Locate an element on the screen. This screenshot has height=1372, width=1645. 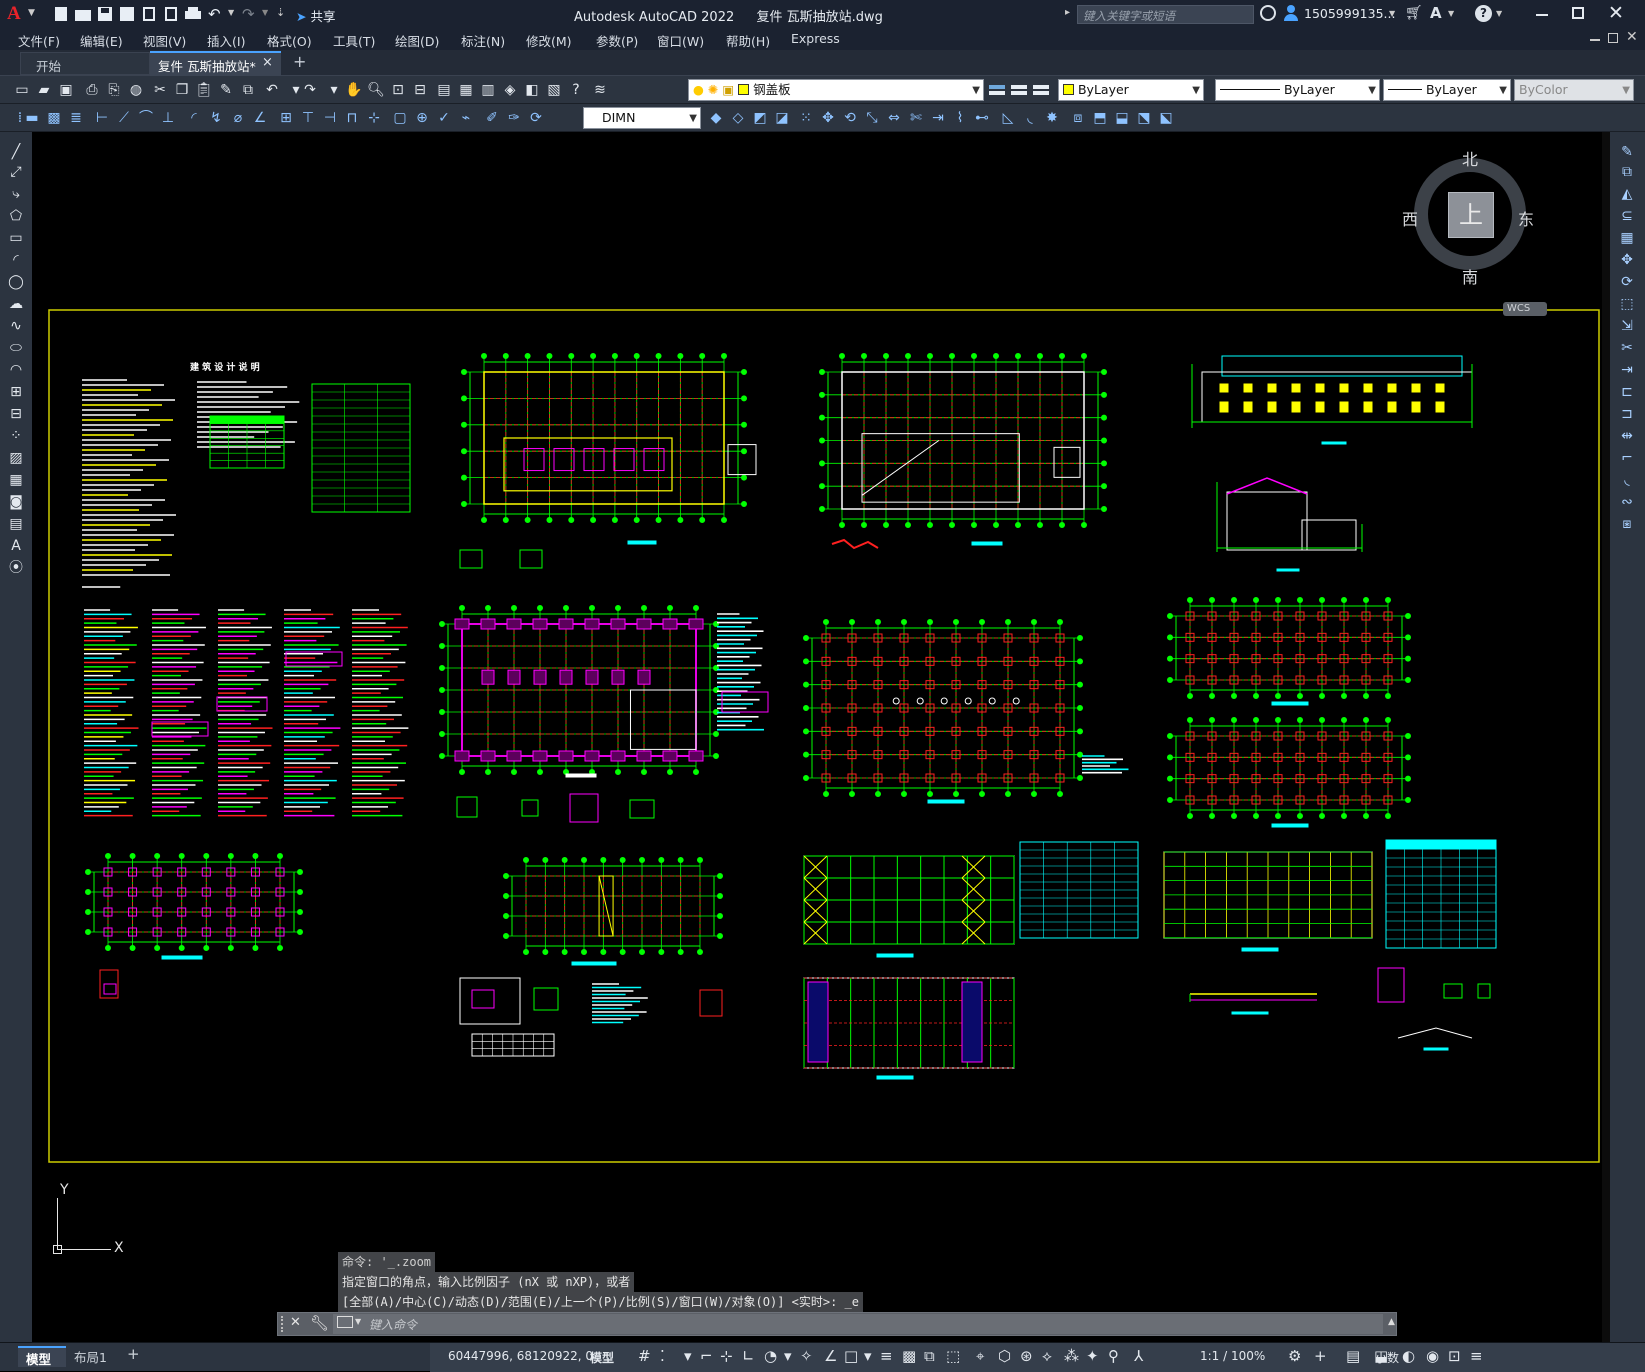
dim-update-icon: ⟳ is located at coordinates (536, 118).